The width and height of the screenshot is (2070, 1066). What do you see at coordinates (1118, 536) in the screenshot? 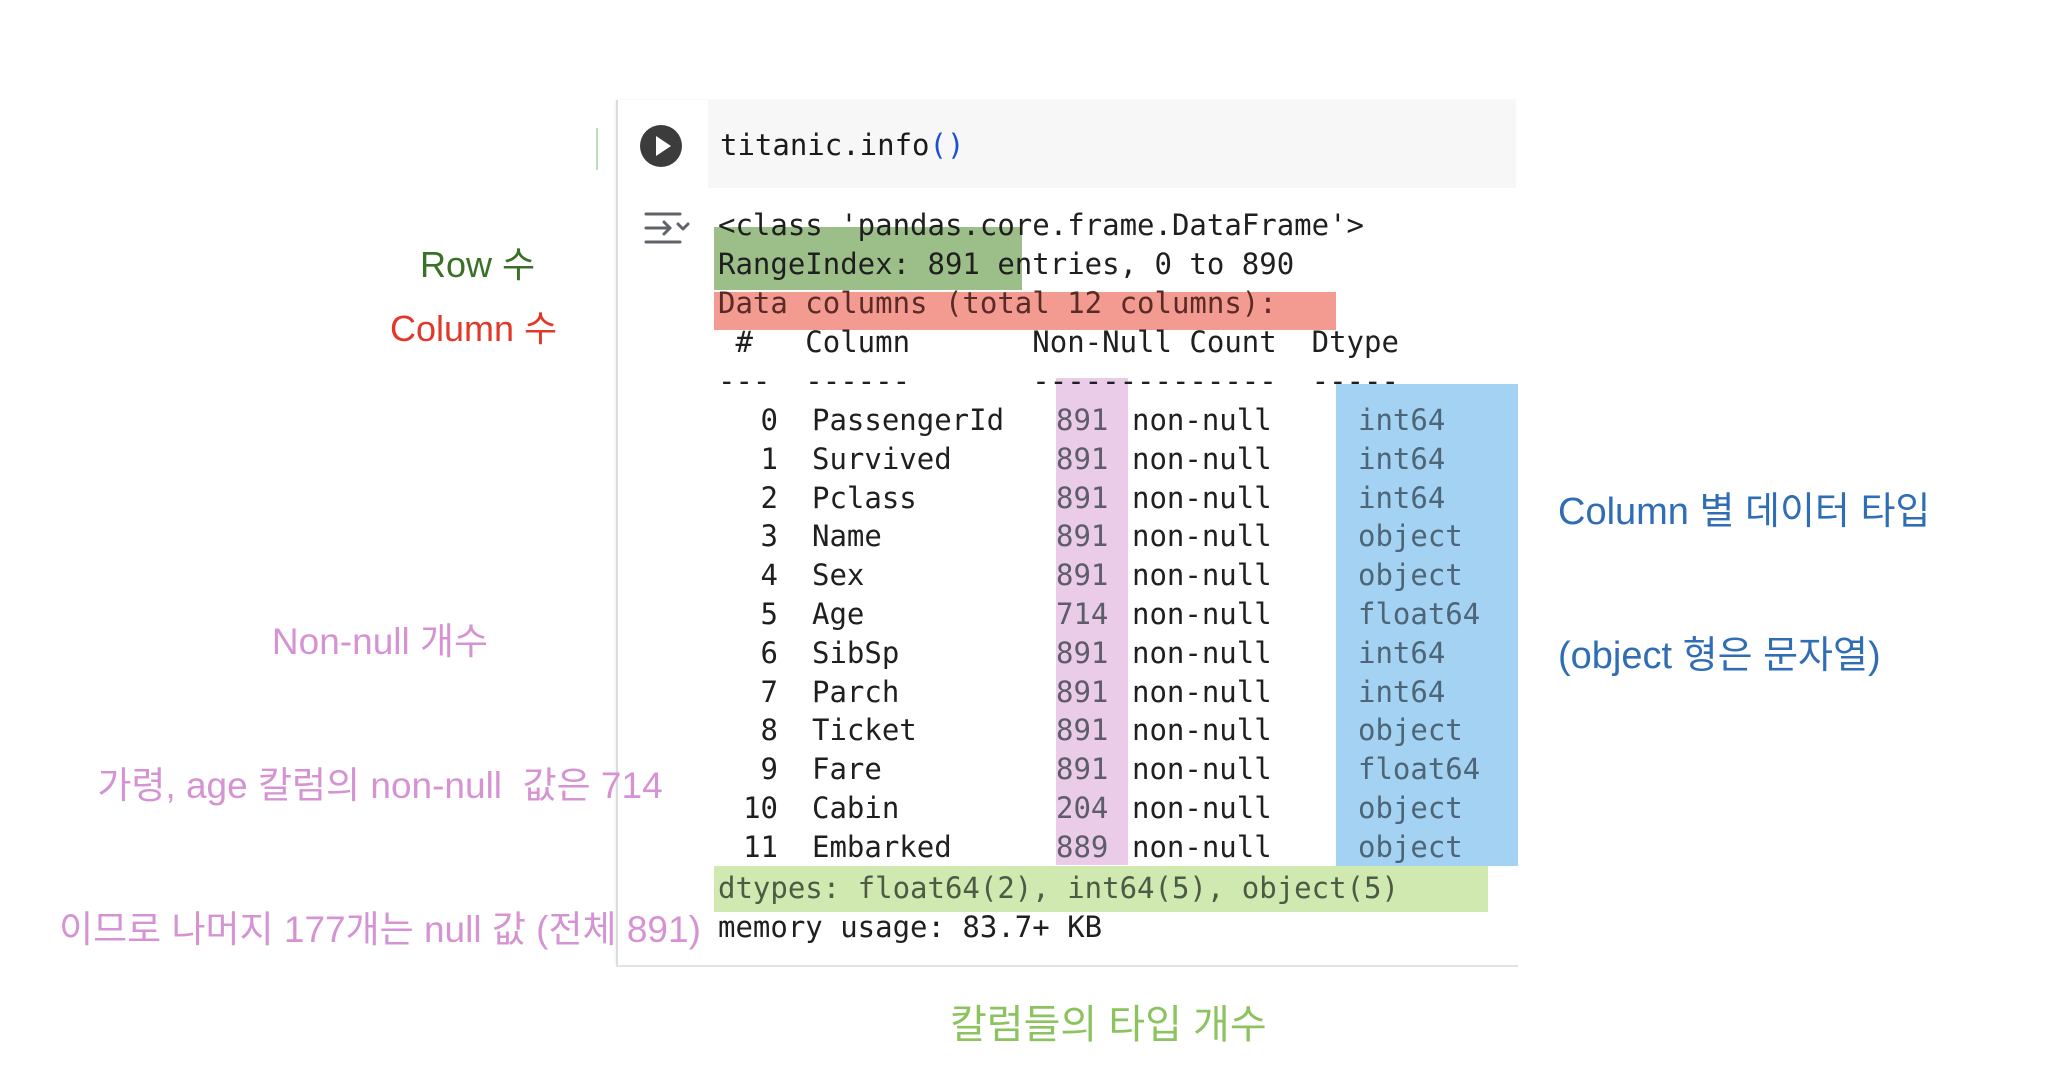
I see `table-row: 3 Name 891 non-null object` at bounding box center [1118, 536].